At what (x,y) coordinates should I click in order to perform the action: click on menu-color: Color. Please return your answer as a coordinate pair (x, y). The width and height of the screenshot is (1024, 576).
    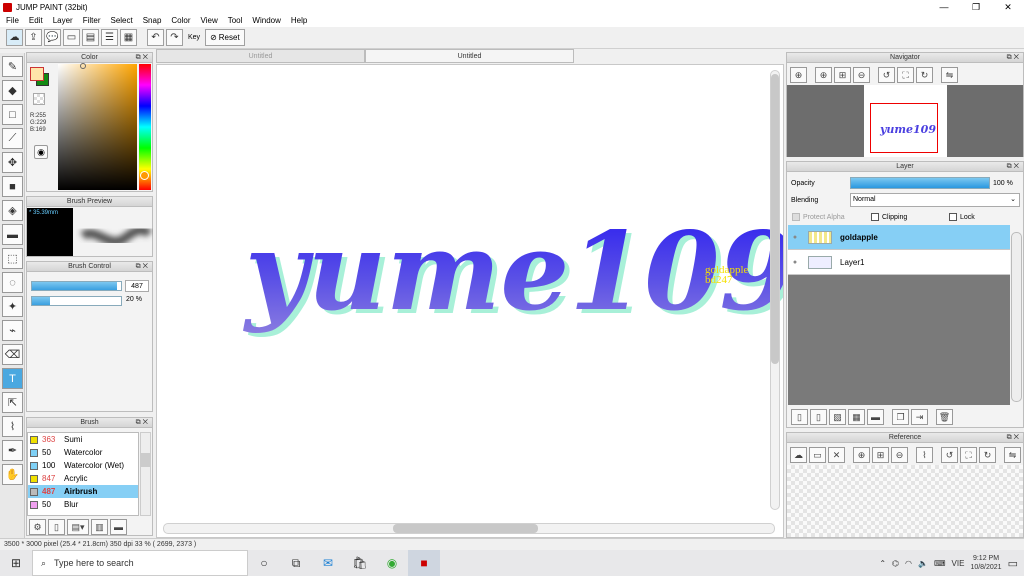
    Looking at the image, I should click on (180, 20).